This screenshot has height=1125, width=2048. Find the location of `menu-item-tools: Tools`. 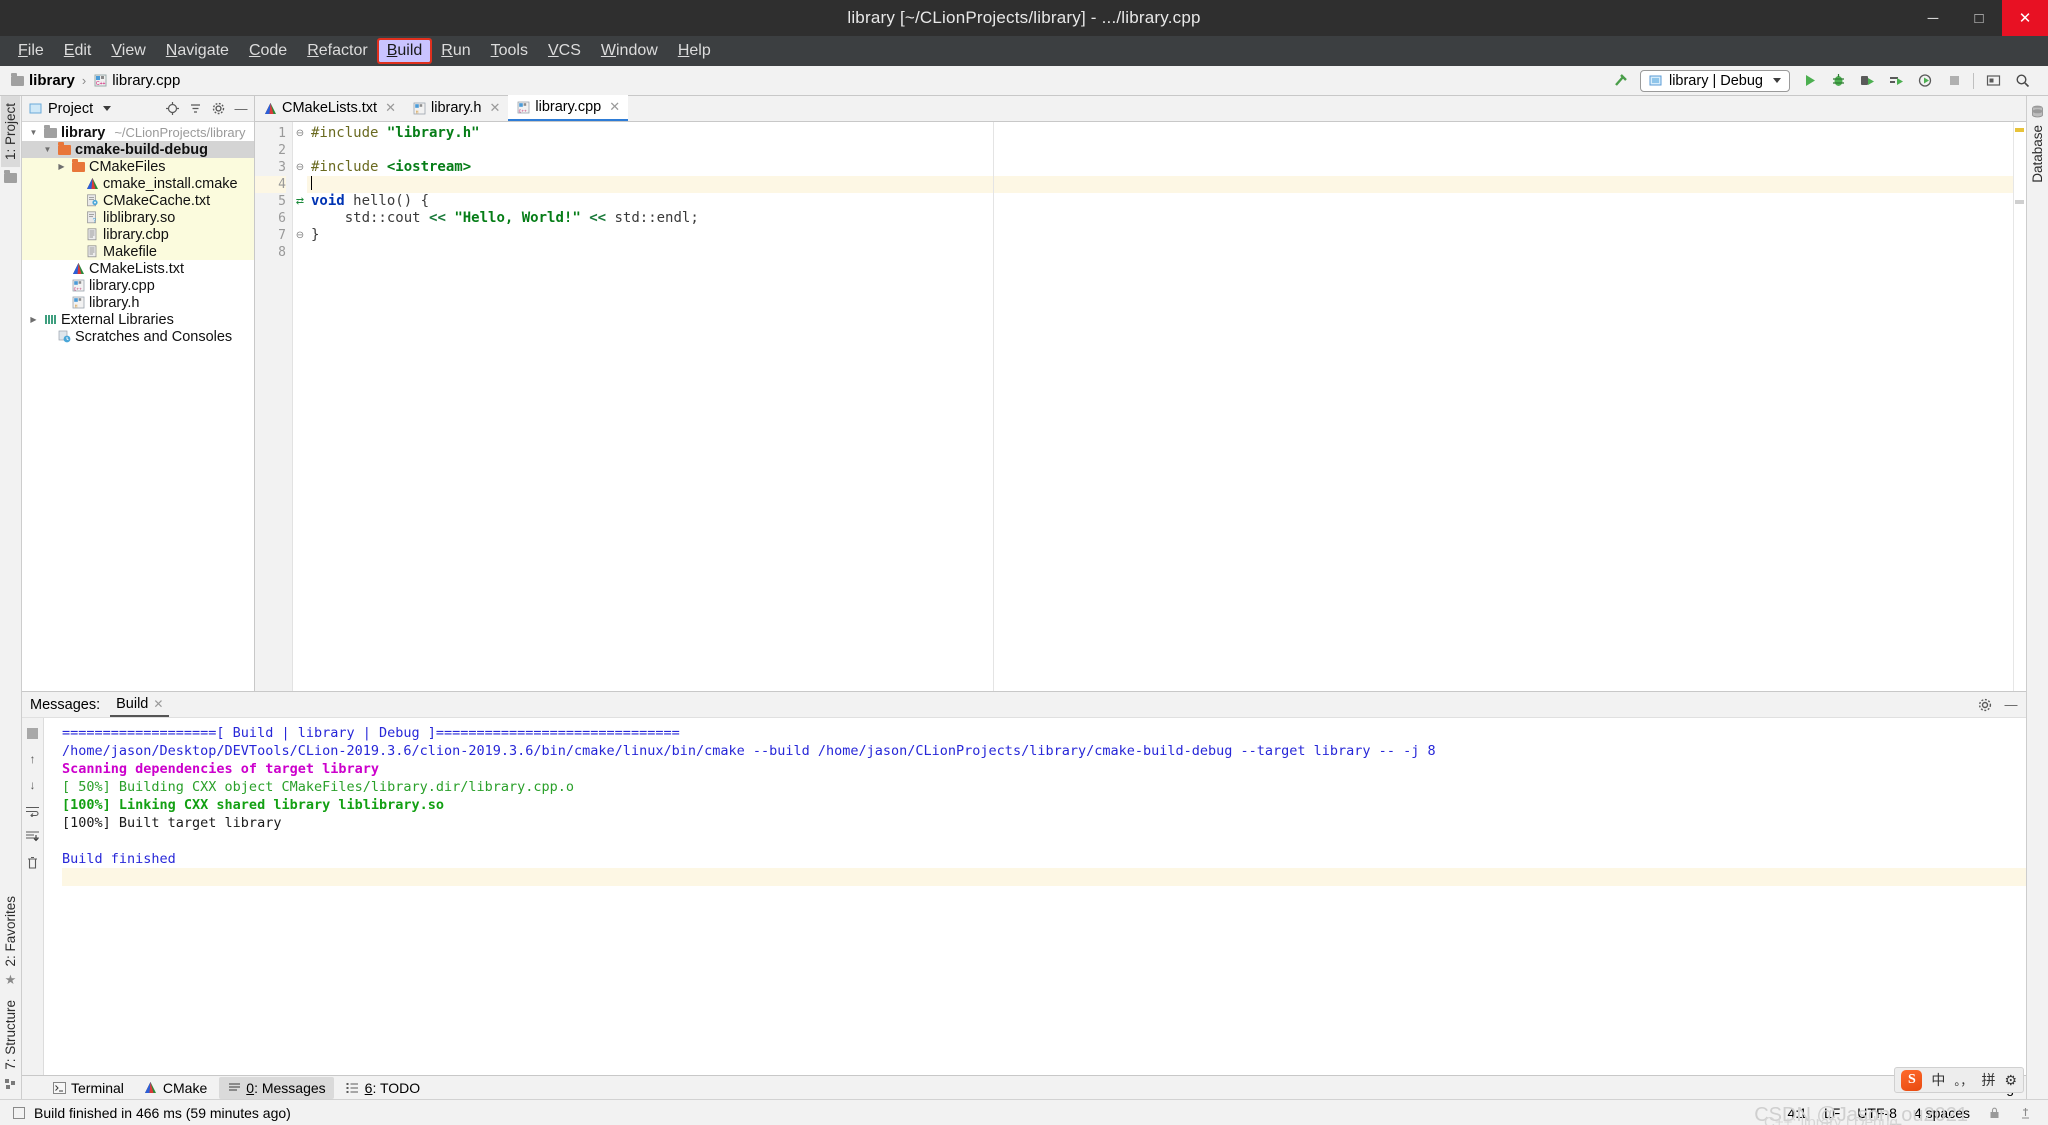

menu-item-tools: Tools is located at coordinates (509, 51).